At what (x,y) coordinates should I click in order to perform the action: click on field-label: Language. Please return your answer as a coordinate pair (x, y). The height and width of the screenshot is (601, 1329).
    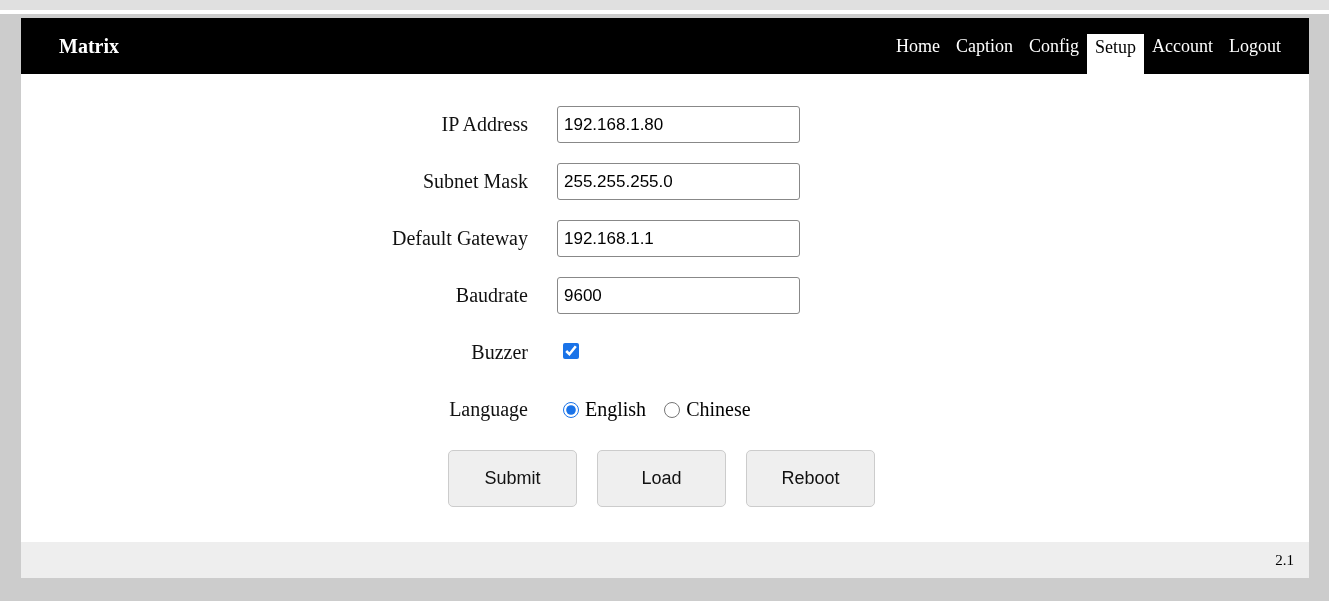
    Looking at the image, I should click on (488, 409).